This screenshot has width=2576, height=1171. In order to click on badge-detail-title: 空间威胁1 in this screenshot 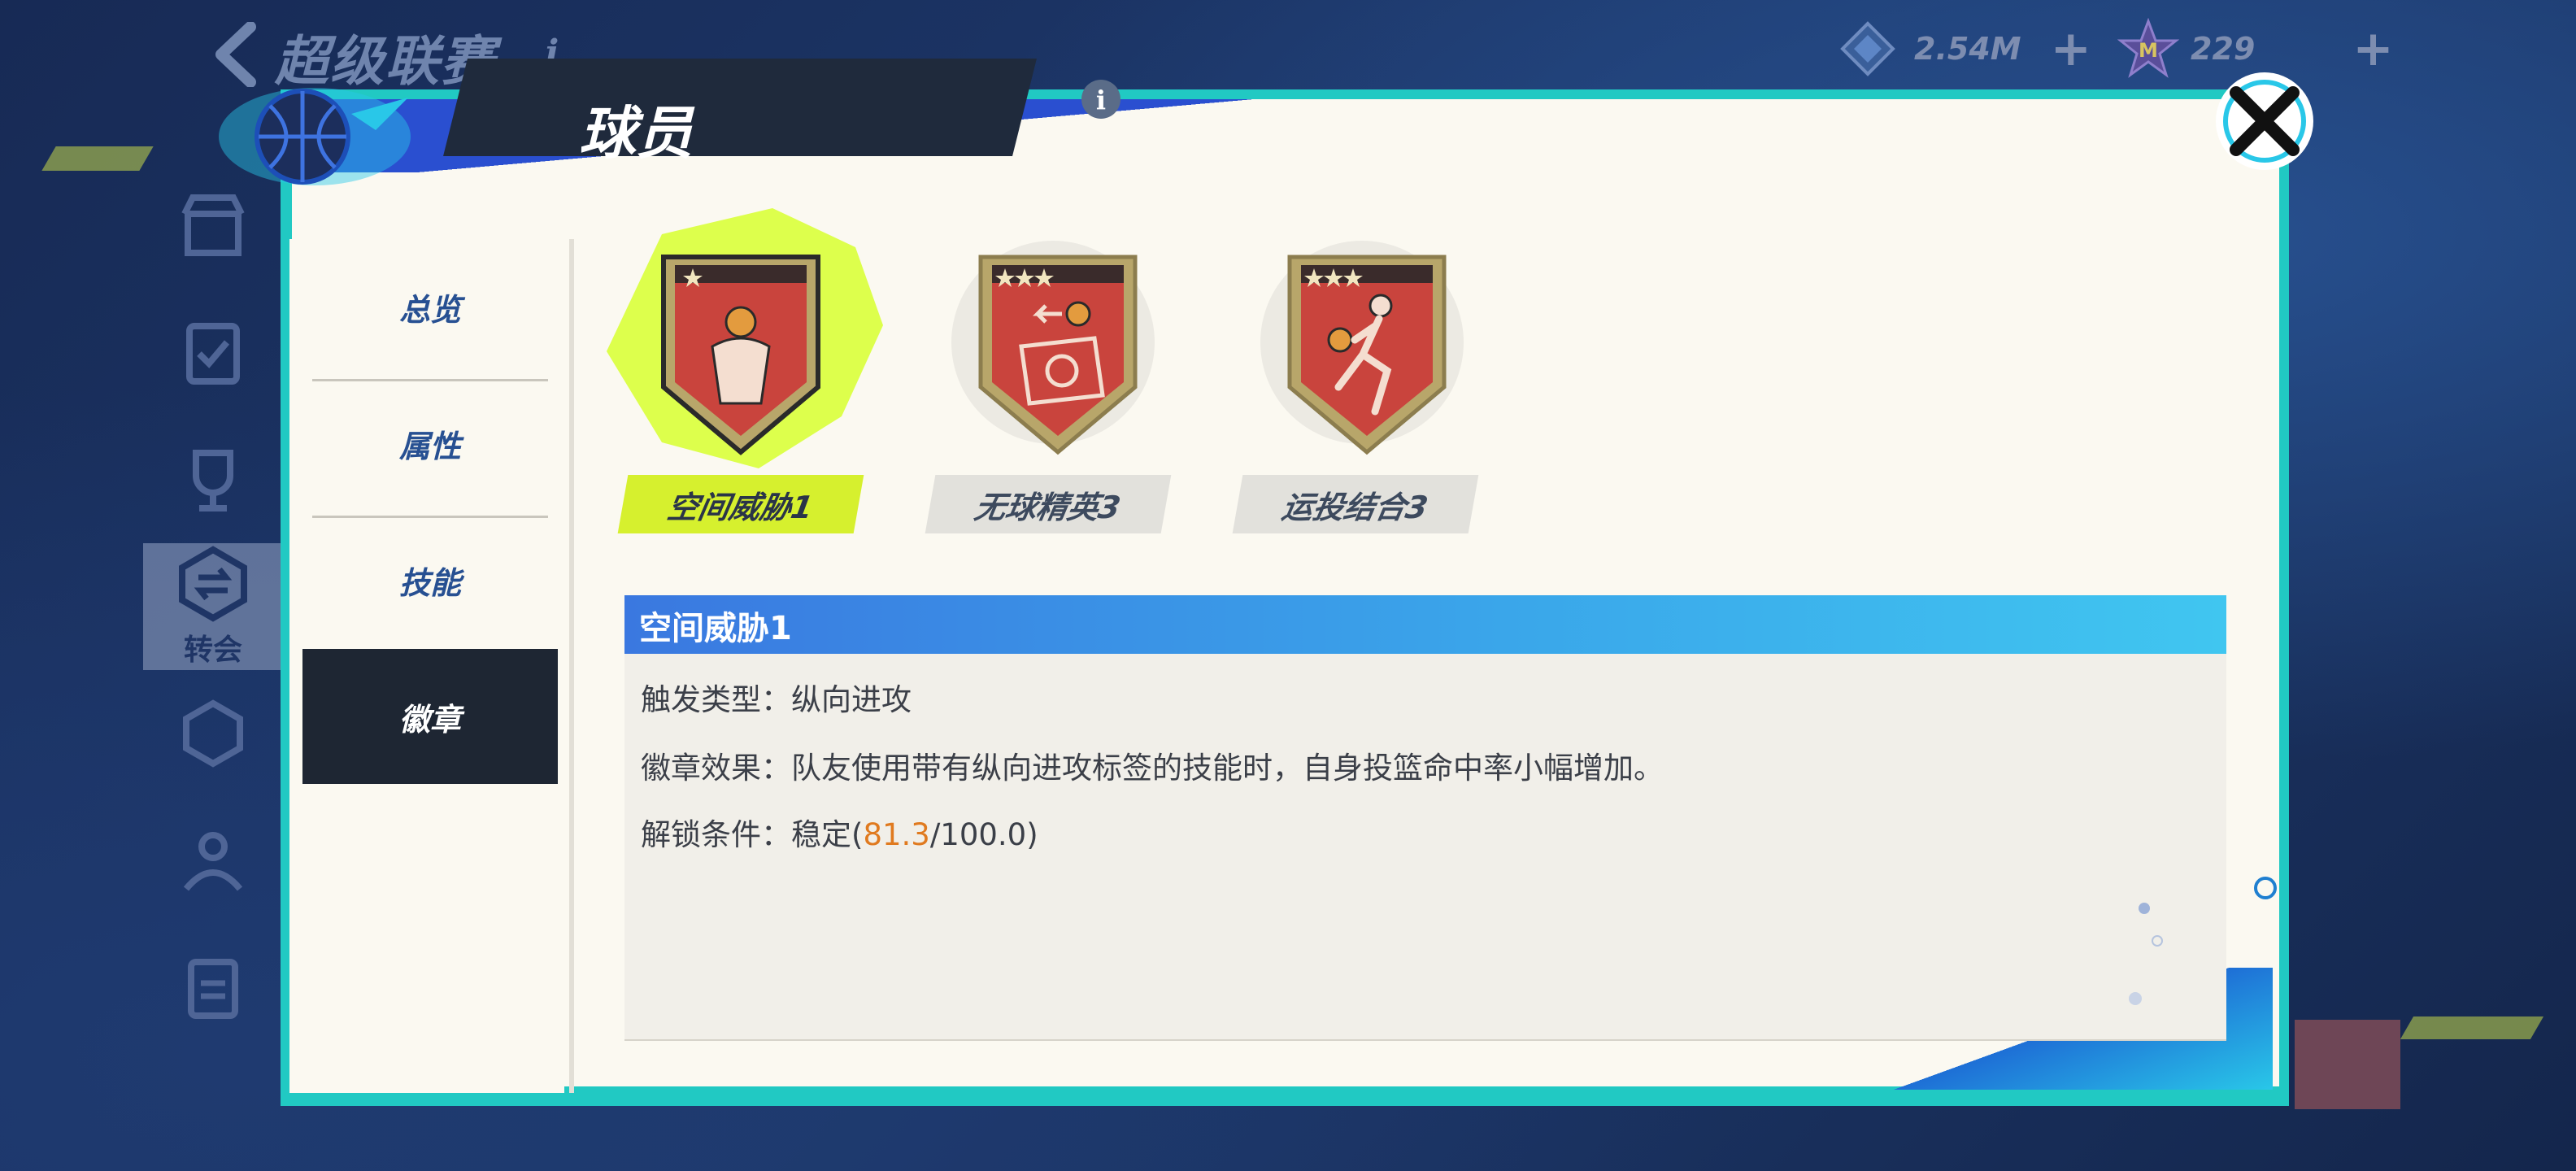, I will do `click(716, 629)`.